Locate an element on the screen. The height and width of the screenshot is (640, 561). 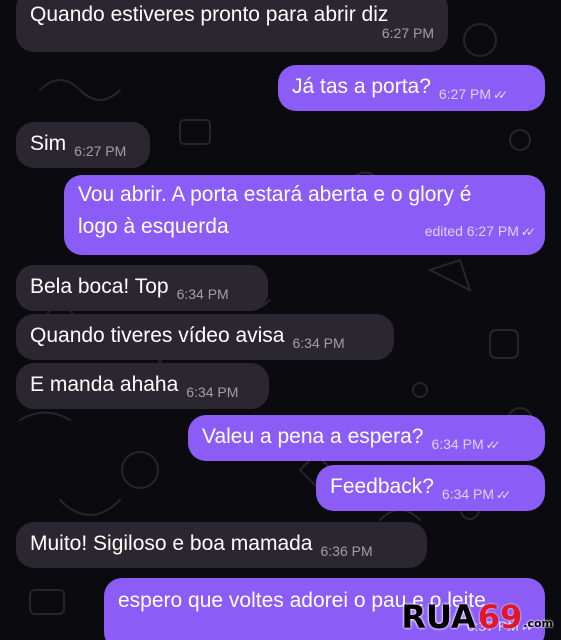
message-incoming: E manda ahaha 6:34 PM is located at coordinates (142, 386).